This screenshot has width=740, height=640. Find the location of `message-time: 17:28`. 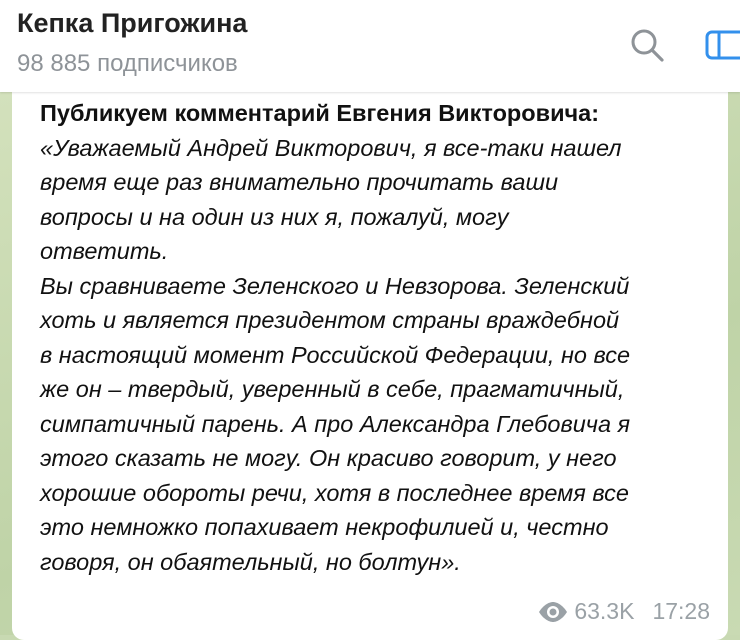

message-time: 17:28 is located at coordinates (681, 611).